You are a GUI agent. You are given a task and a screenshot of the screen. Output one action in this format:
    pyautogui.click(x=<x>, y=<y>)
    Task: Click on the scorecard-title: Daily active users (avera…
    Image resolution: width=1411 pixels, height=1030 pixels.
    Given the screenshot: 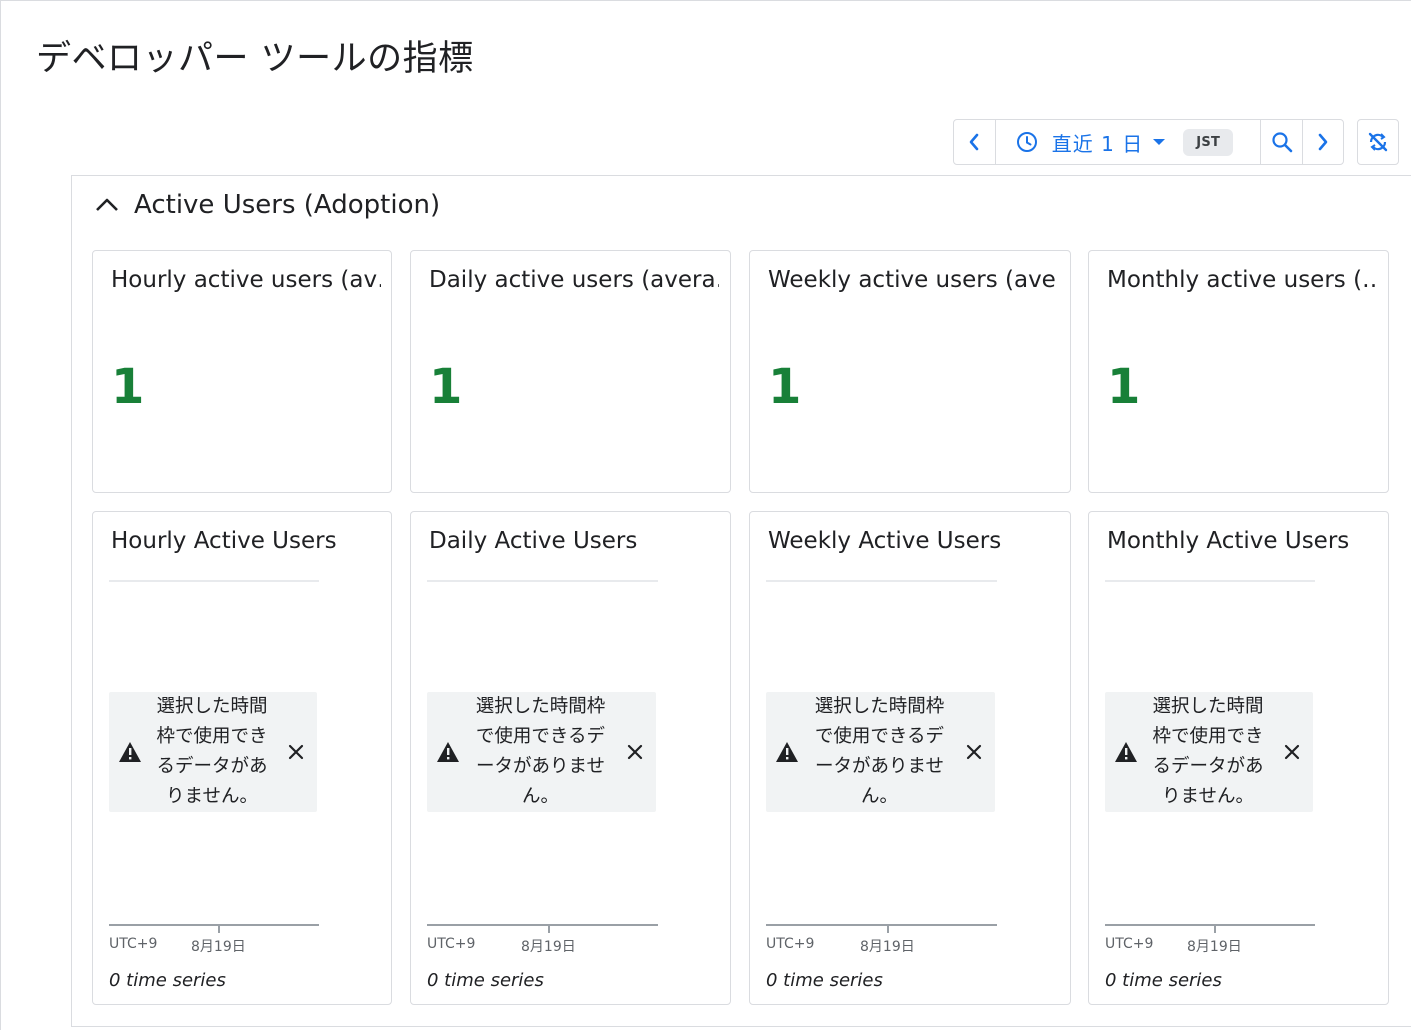 What is the action you would take?
    pyautogui.click(x=574, y=280)
    